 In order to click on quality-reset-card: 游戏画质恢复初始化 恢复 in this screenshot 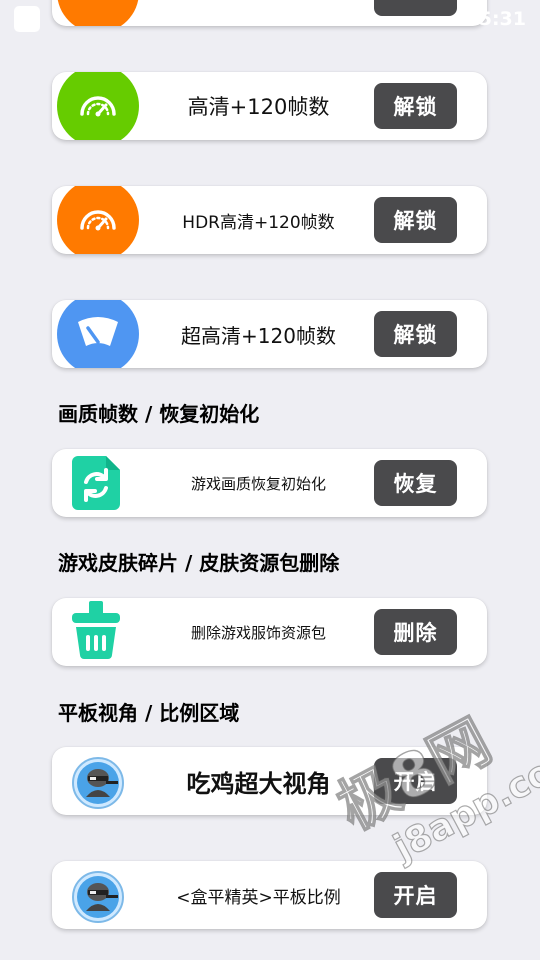, I will do `click(269, 483)`.